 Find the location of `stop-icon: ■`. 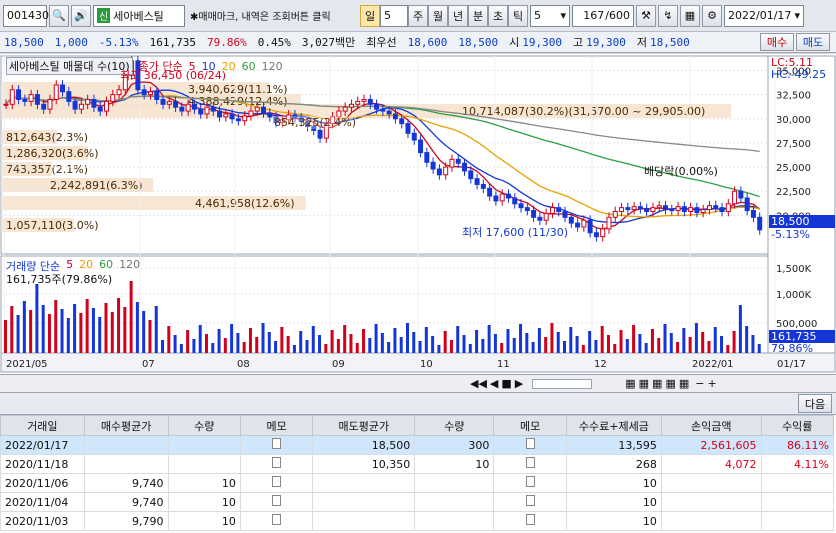

stop-icon: ■ is located at coordinates (506, 383).